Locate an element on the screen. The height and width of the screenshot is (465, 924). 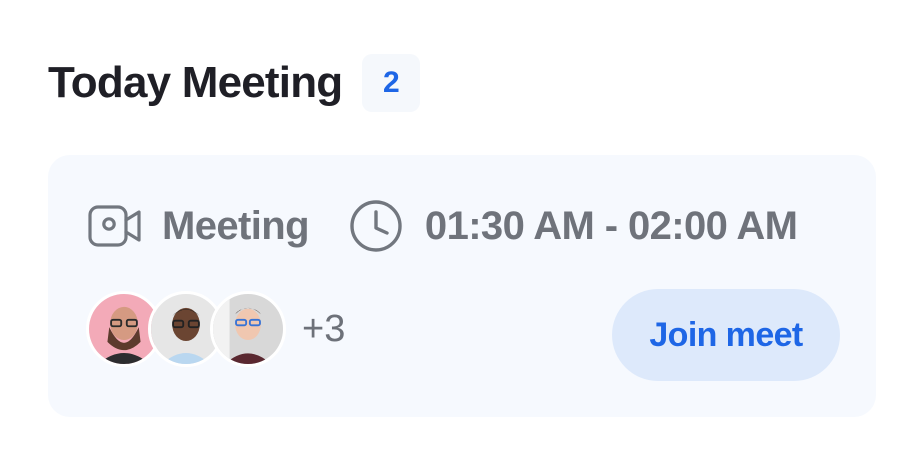
meeting-time: 01:30 AM - 02:00 AM is located at coordinates (573, 226).